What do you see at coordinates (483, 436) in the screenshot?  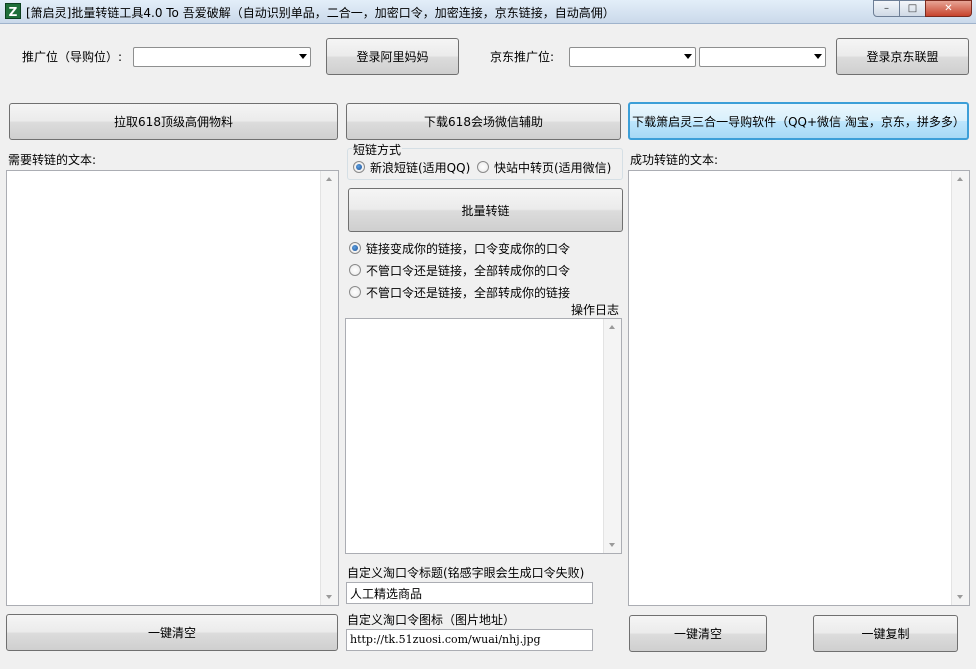 I see `operation-log-textarea` at bounding box center [483, 436].